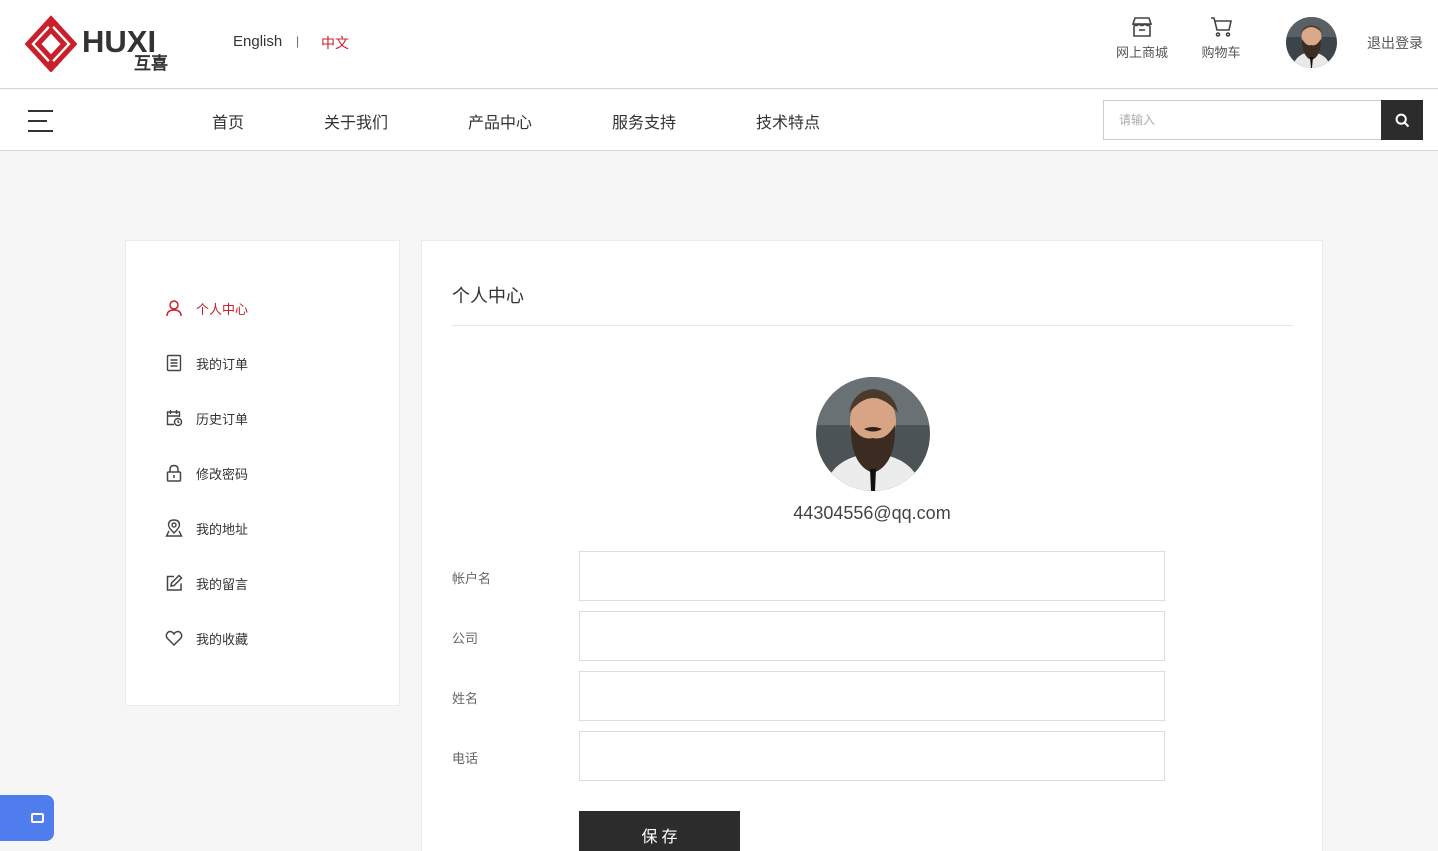  I want to click on save-button: 保存, so click(659, 831).